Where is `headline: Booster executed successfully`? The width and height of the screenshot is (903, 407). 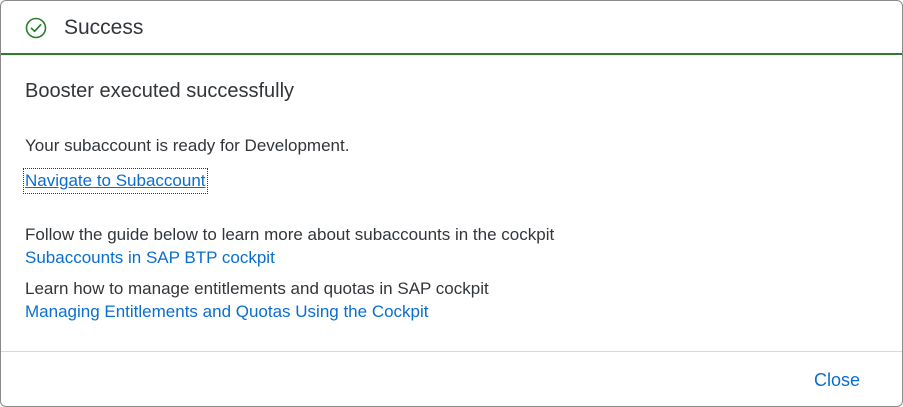
headline: Booster executed successfully is located at coordinates (160, 91).